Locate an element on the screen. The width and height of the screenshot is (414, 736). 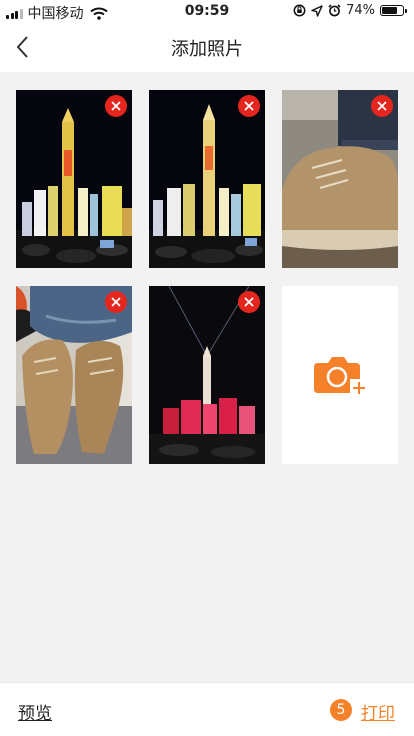
preview-button: 预览 is located at coordinates (35, 711).